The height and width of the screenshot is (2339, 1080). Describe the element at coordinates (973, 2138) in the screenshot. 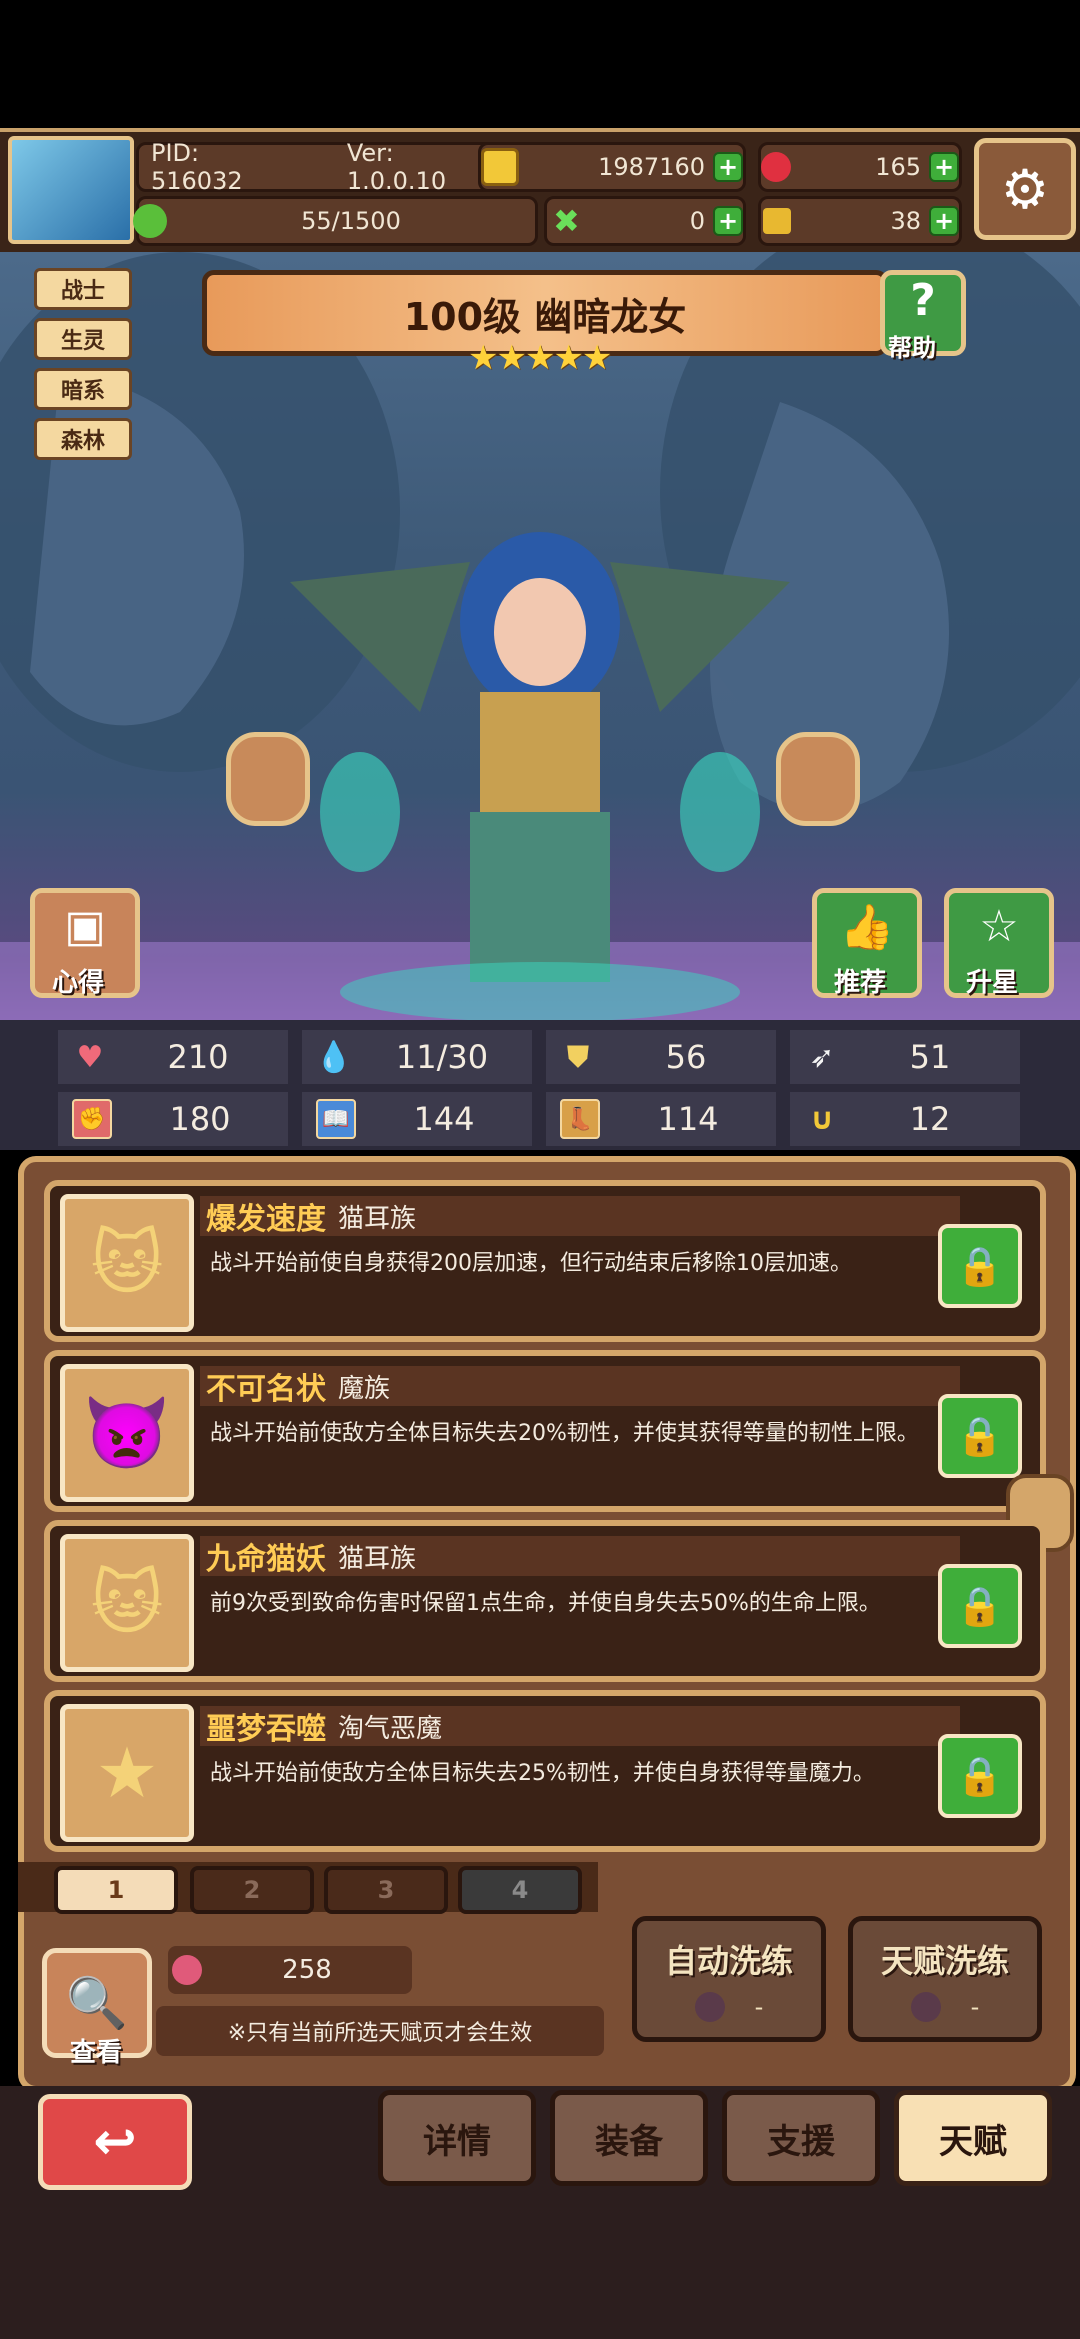

I see `nav-talent: 天赋` at that location.